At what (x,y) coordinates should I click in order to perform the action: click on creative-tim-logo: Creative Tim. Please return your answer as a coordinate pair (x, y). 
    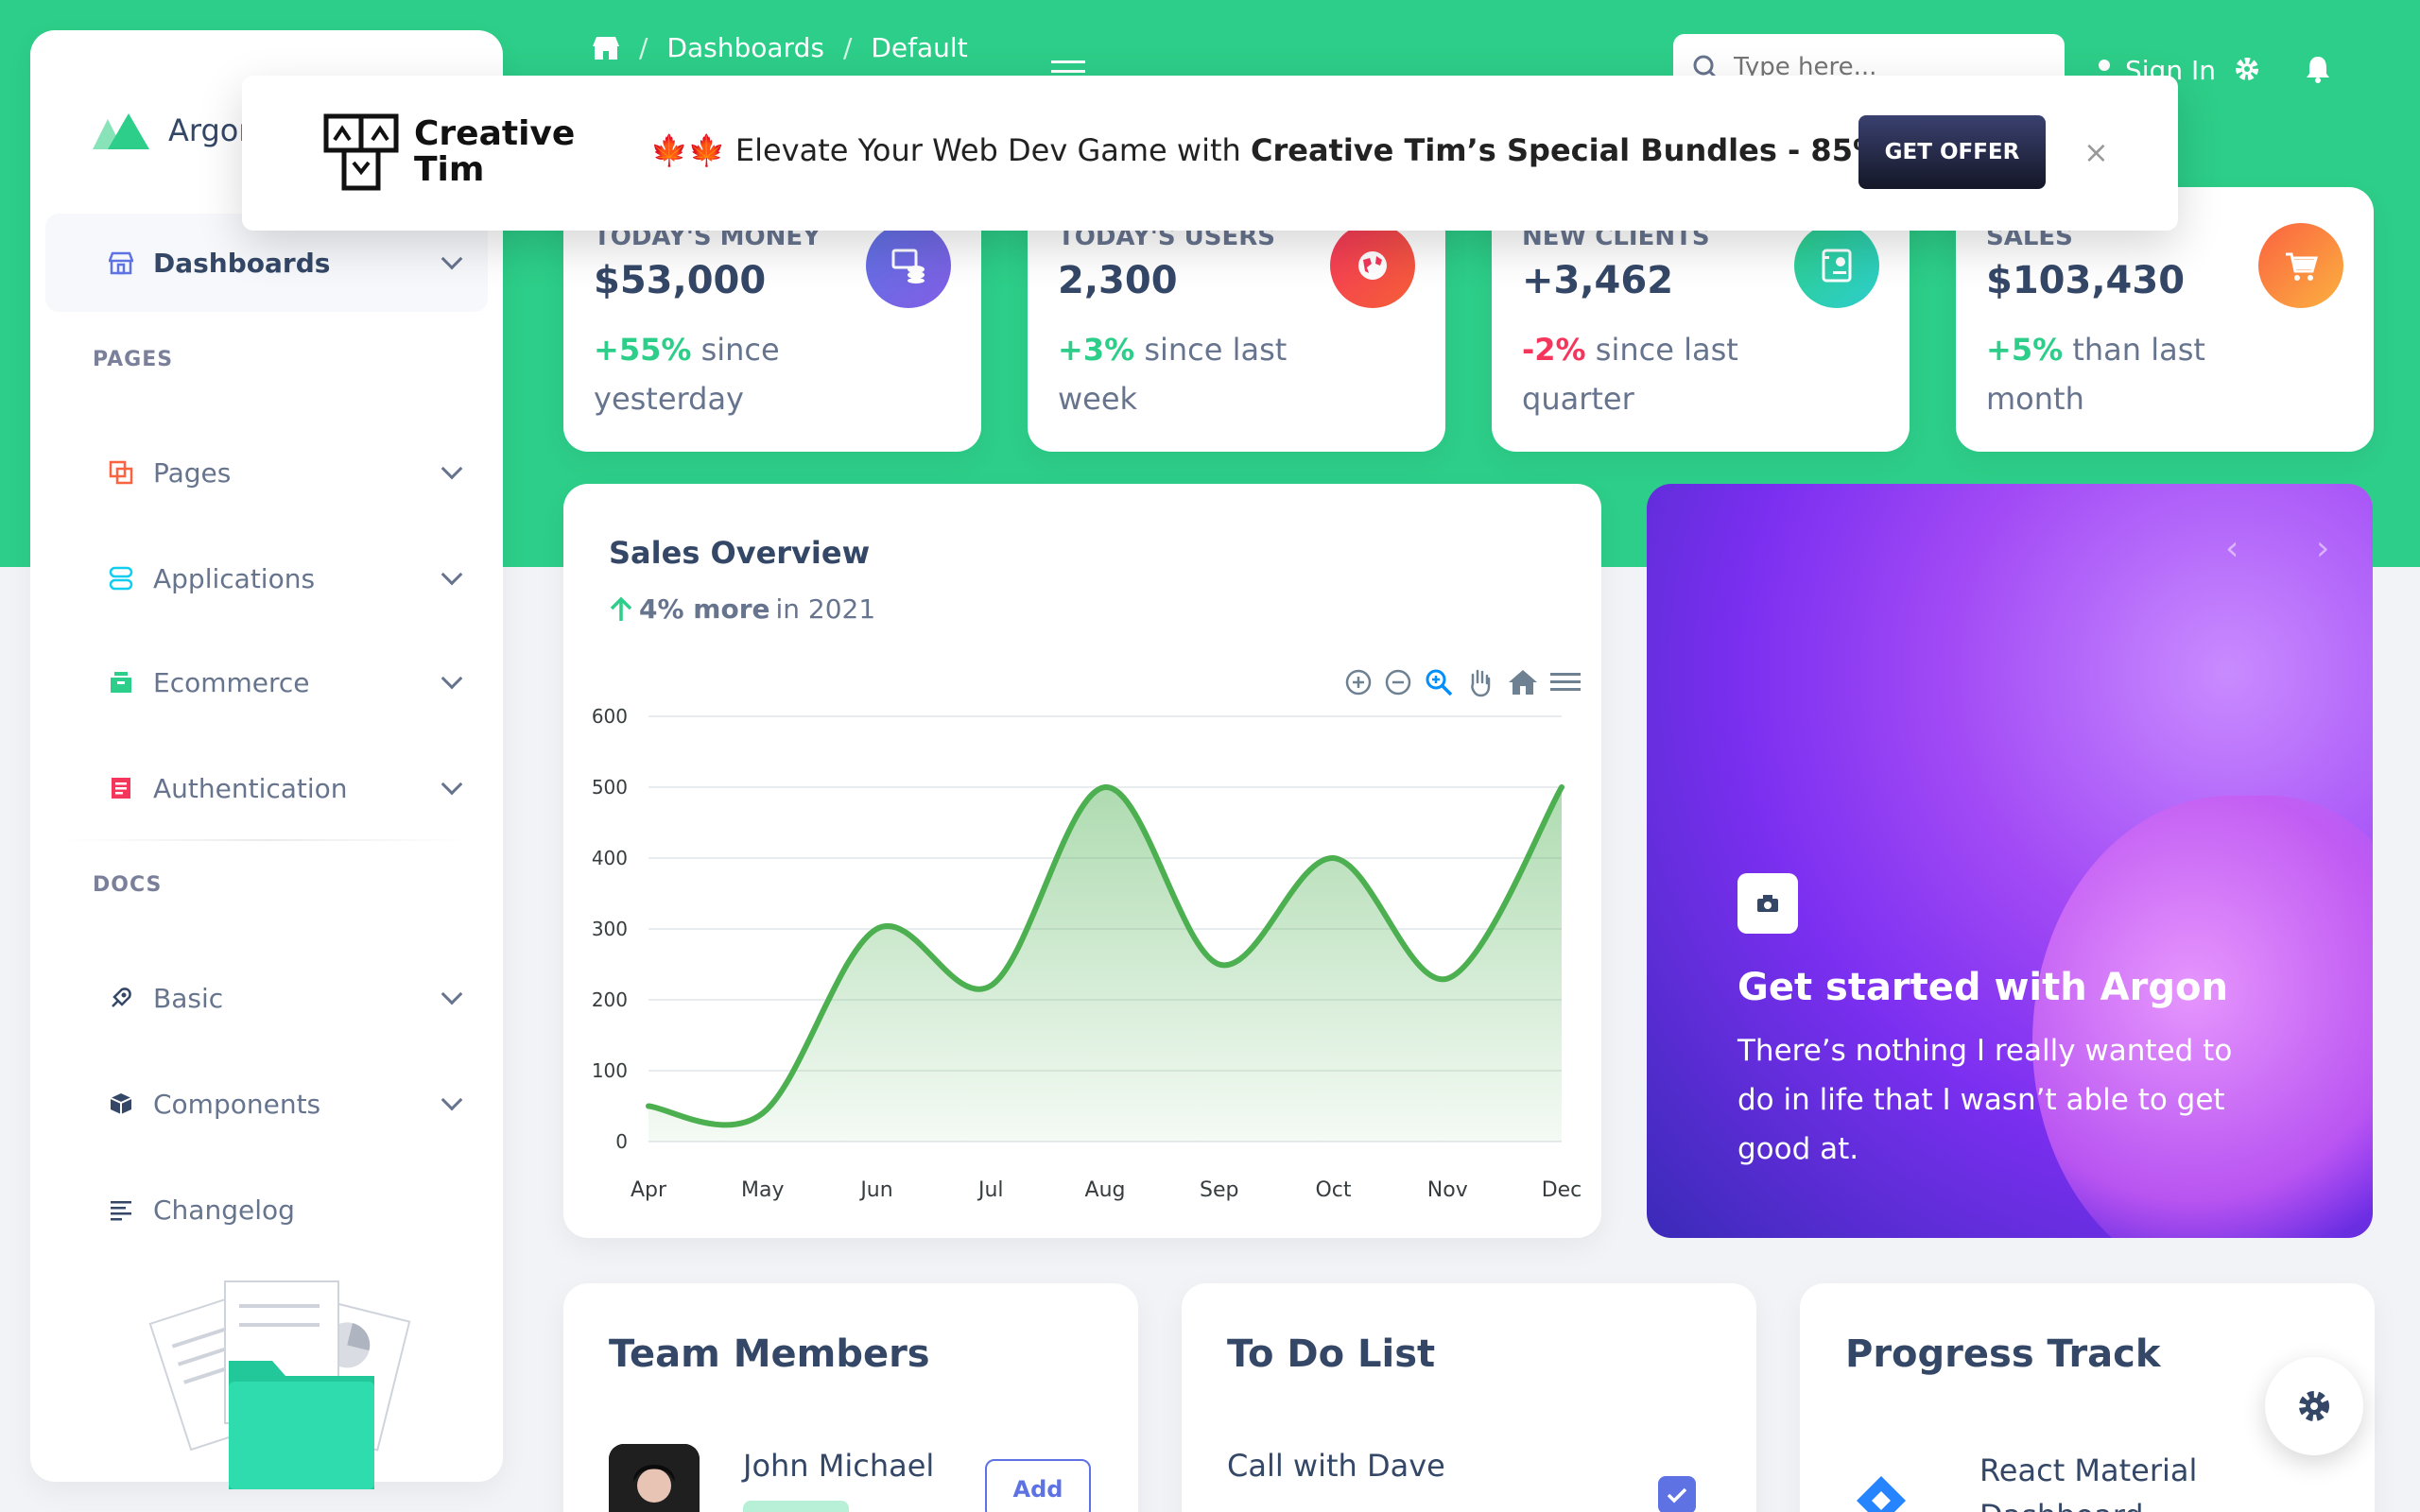
    Looking at the image, I should click on (449, 152).